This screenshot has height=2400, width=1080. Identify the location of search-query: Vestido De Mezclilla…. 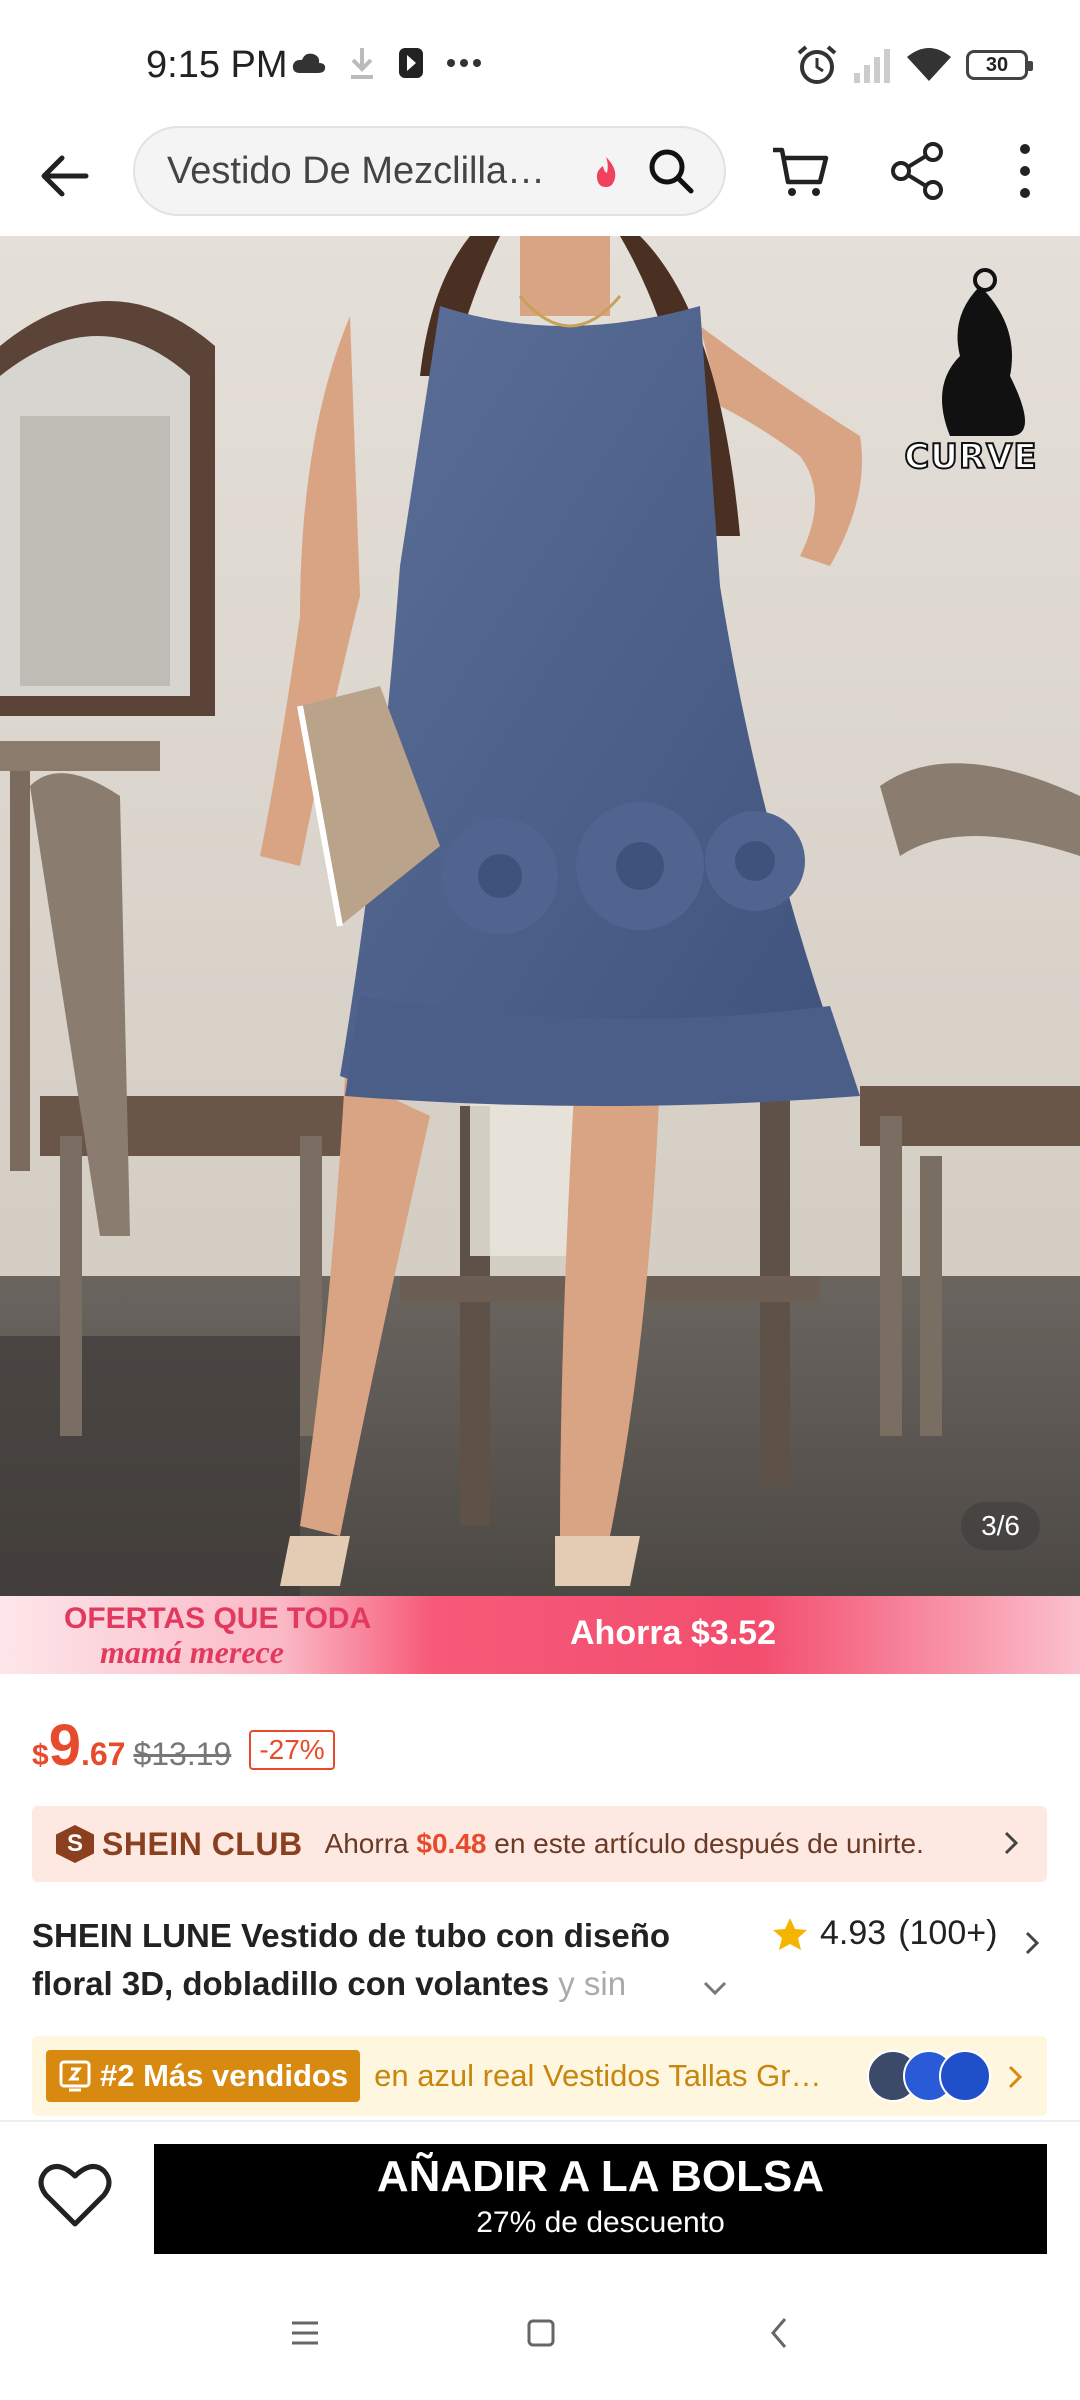
(356, 170).